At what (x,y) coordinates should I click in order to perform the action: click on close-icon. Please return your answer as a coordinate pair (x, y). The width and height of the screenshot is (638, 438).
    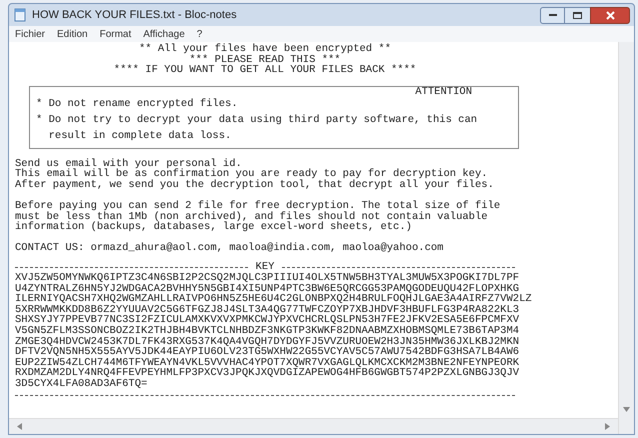
    Looking at the image, I should click on (610, 15).